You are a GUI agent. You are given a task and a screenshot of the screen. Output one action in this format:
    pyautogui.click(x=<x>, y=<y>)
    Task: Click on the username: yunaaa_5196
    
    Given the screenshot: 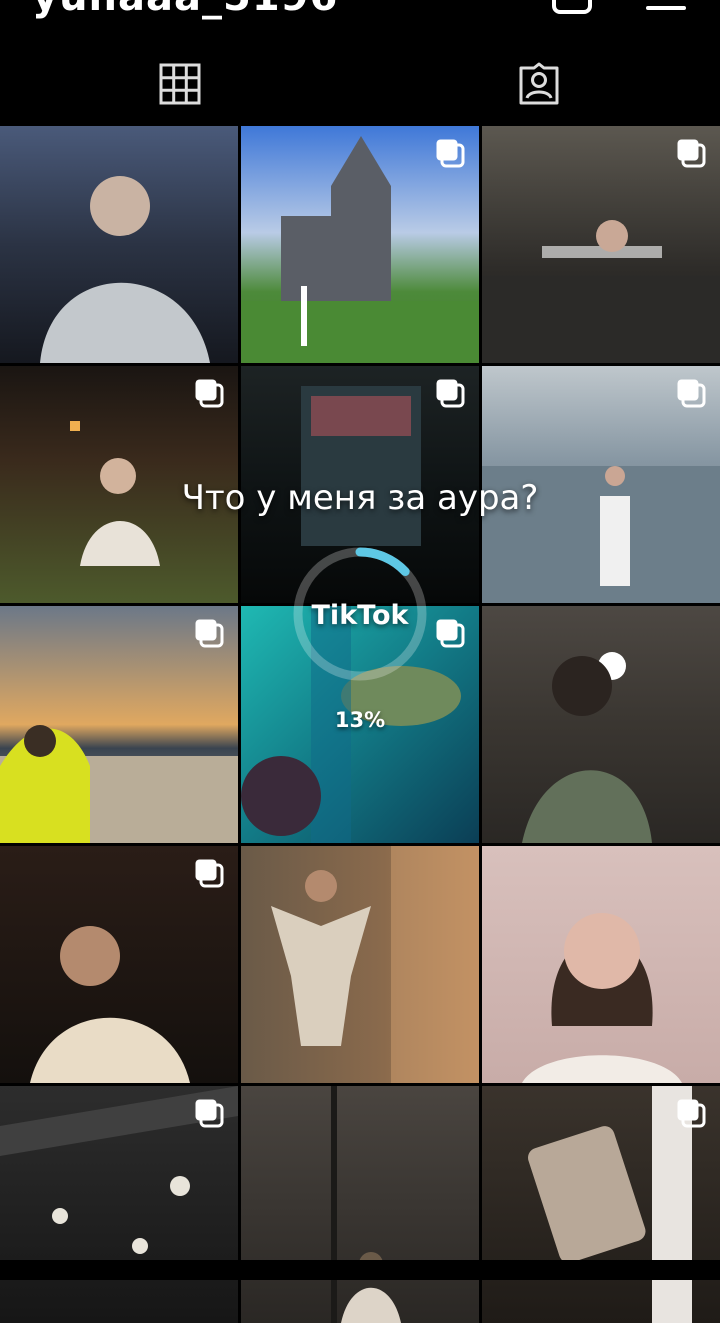 What is the action you would take?
    pyautogui.click(x=185, y=10)
    